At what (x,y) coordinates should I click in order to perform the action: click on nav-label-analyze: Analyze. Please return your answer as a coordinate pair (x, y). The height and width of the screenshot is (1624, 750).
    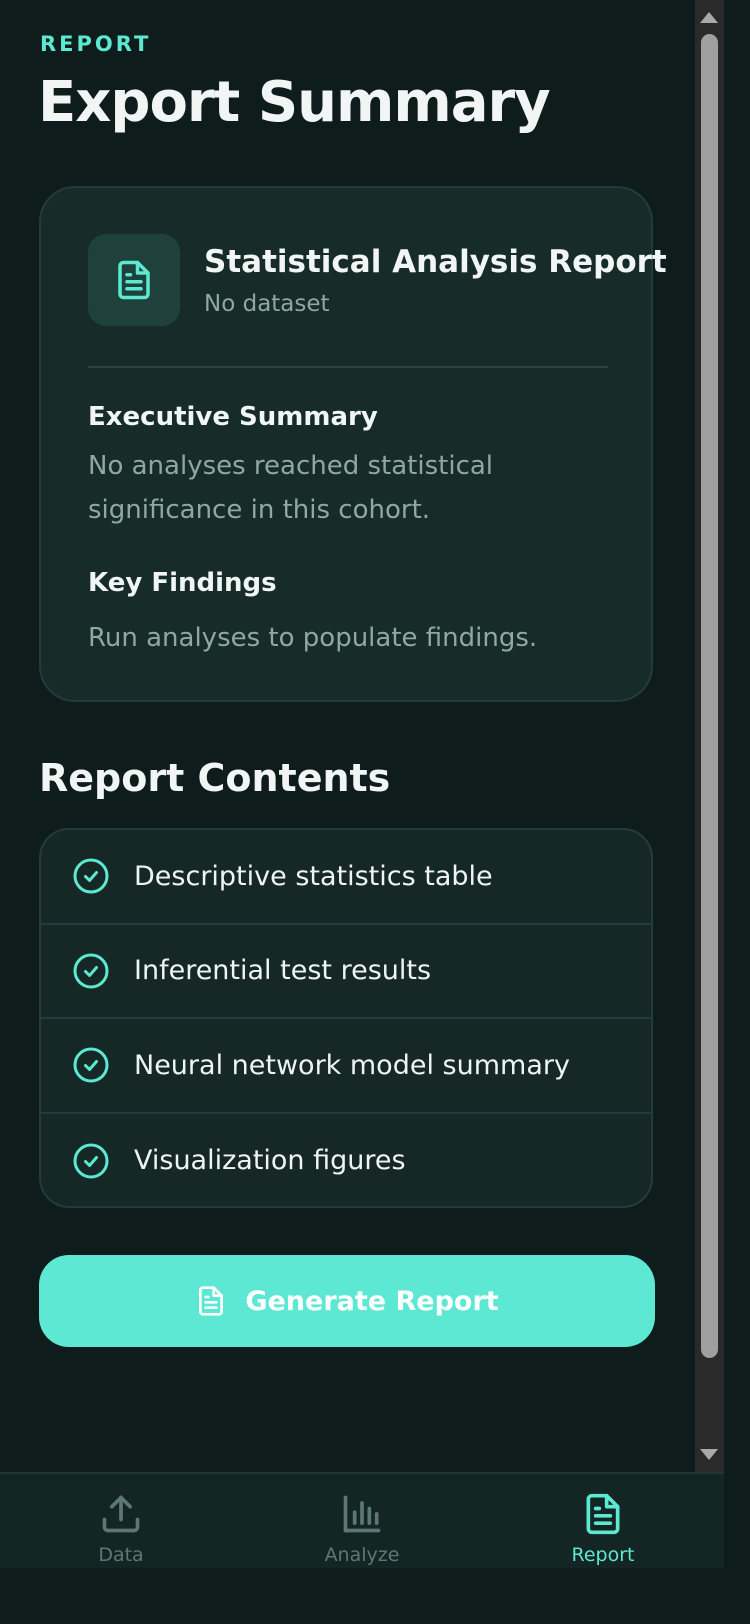
    Looking at the image, I should click on (362, 1555).